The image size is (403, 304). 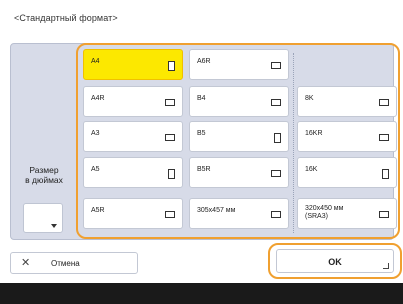 What do you see at coordinates (314, 133) in the screenshot?
I see `size-option-label: 16KR` at bounding box center [314, 133].